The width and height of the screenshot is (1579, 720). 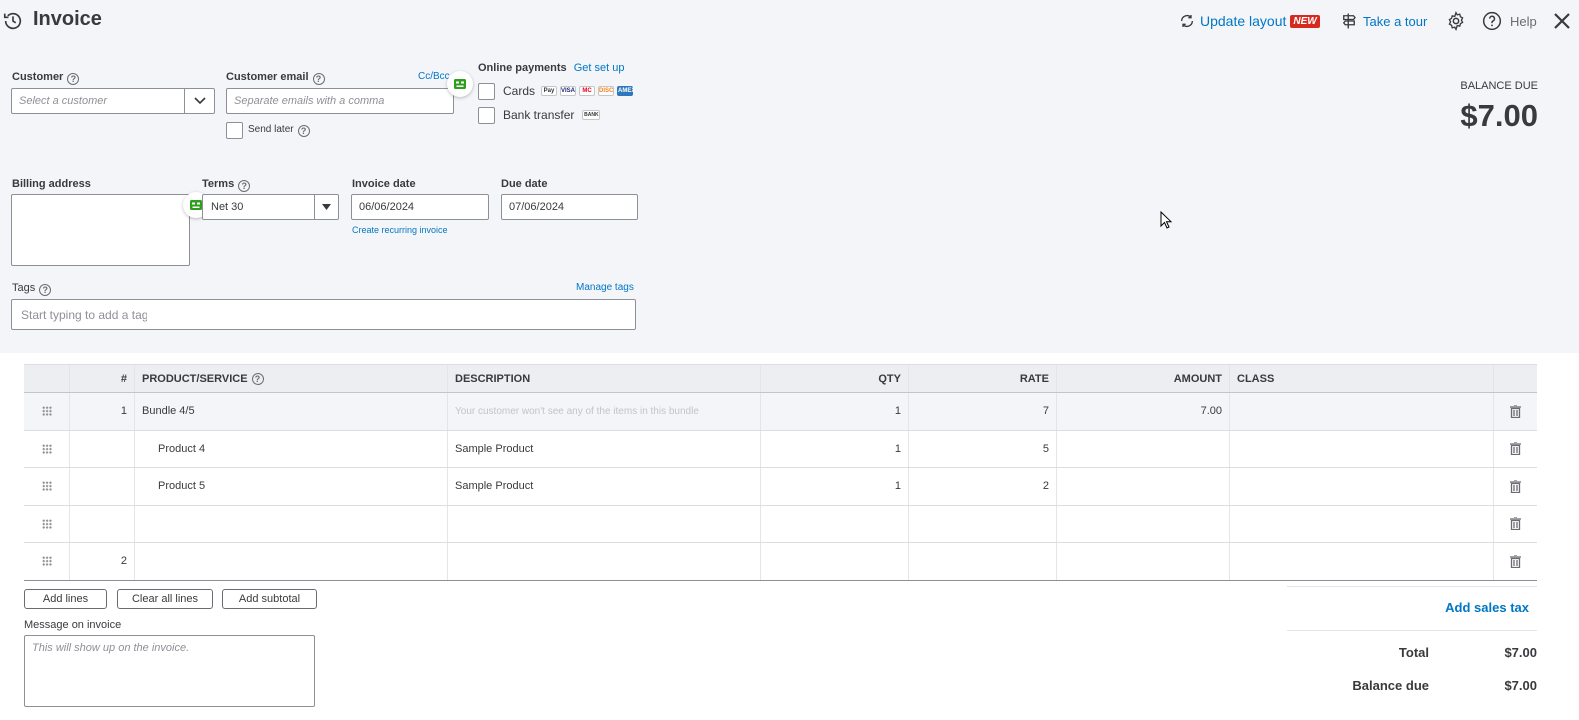 What do you see at coordinates (1520, 652) in the screenshot?
I see `total-value: $7.00` at bounding box center [1520, 652].